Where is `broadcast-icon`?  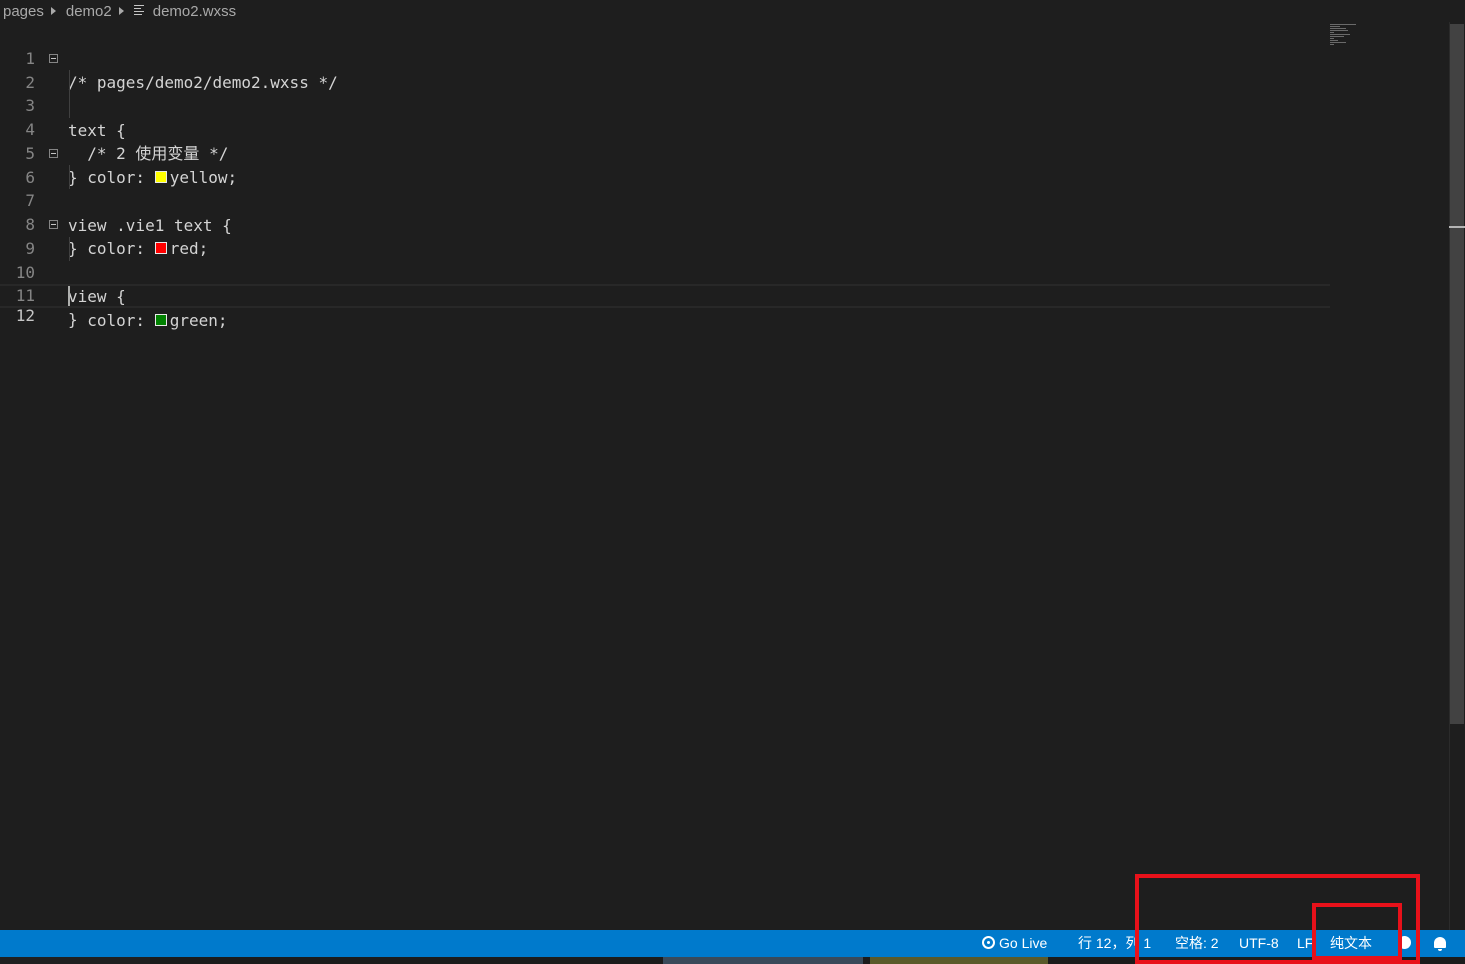 broadcast-icon is located at coordinates (988, 943).